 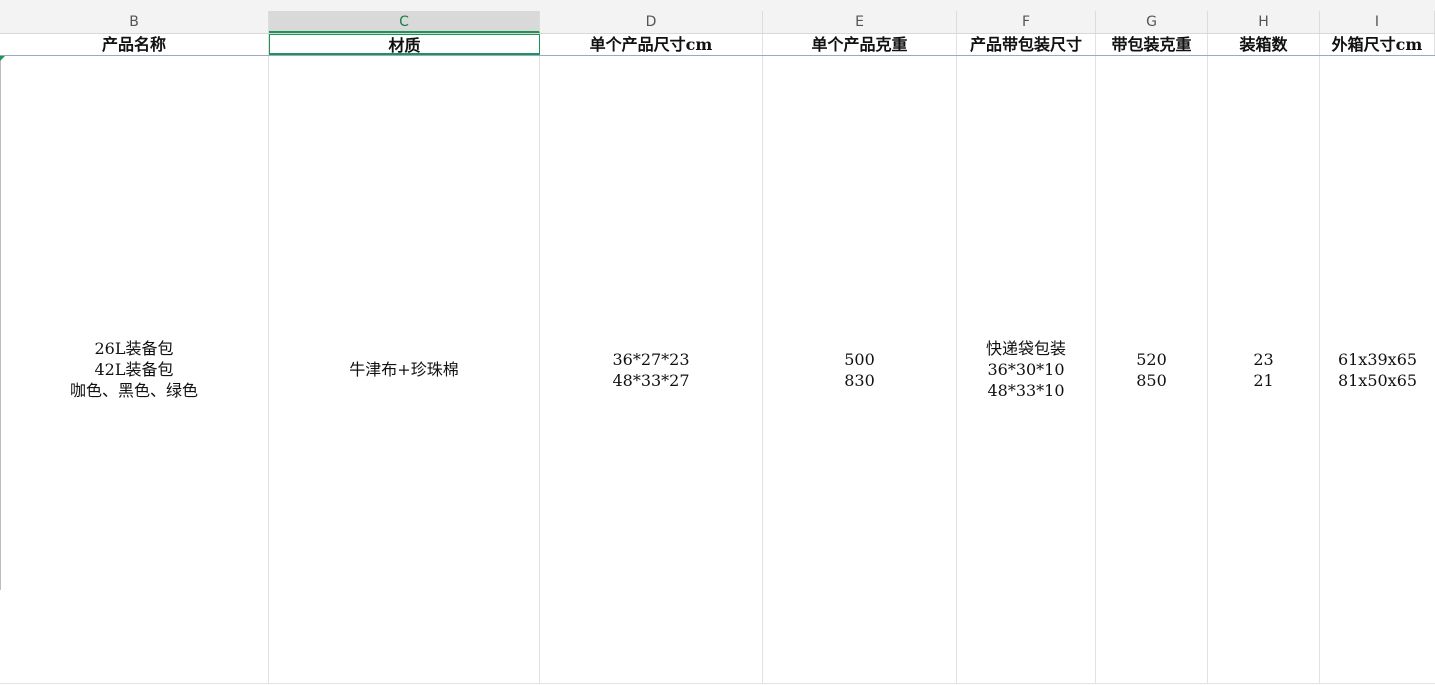 I want to click on cell-line: 48*33*10, so click(x=1026, y=390).